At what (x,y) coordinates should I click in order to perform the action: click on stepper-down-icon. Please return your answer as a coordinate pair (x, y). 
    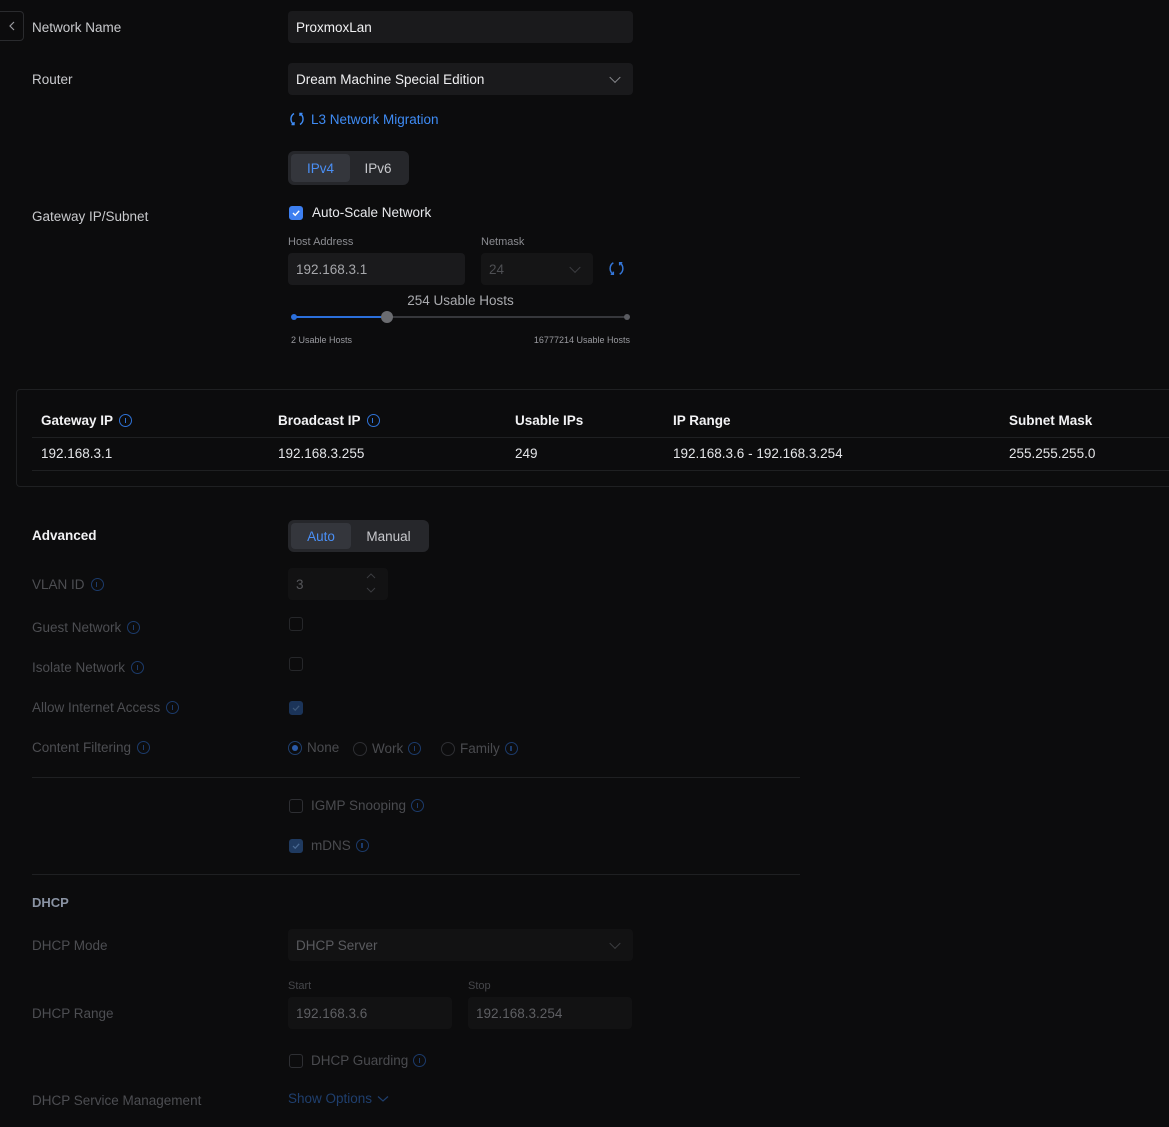
    Looking at the image, I should click on (371, 590).